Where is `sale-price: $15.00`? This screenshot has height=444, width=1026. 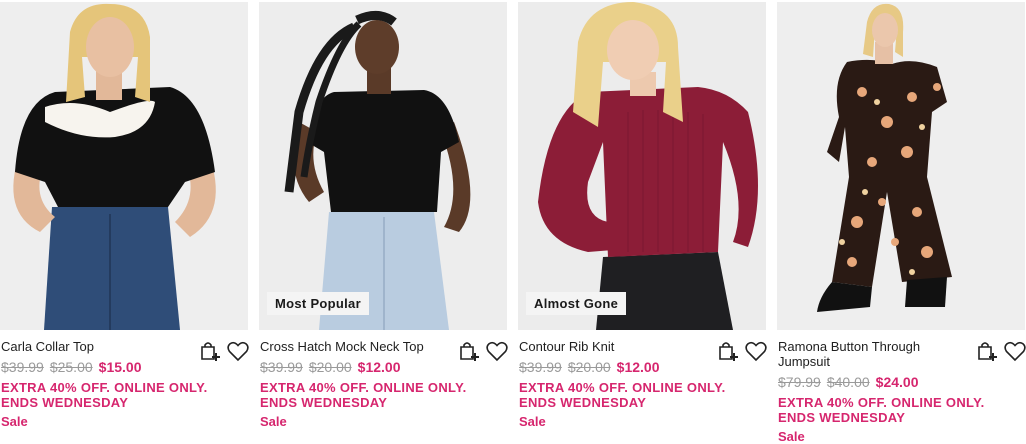
sale-price: $15.00 is located at coordinates (120, 367).